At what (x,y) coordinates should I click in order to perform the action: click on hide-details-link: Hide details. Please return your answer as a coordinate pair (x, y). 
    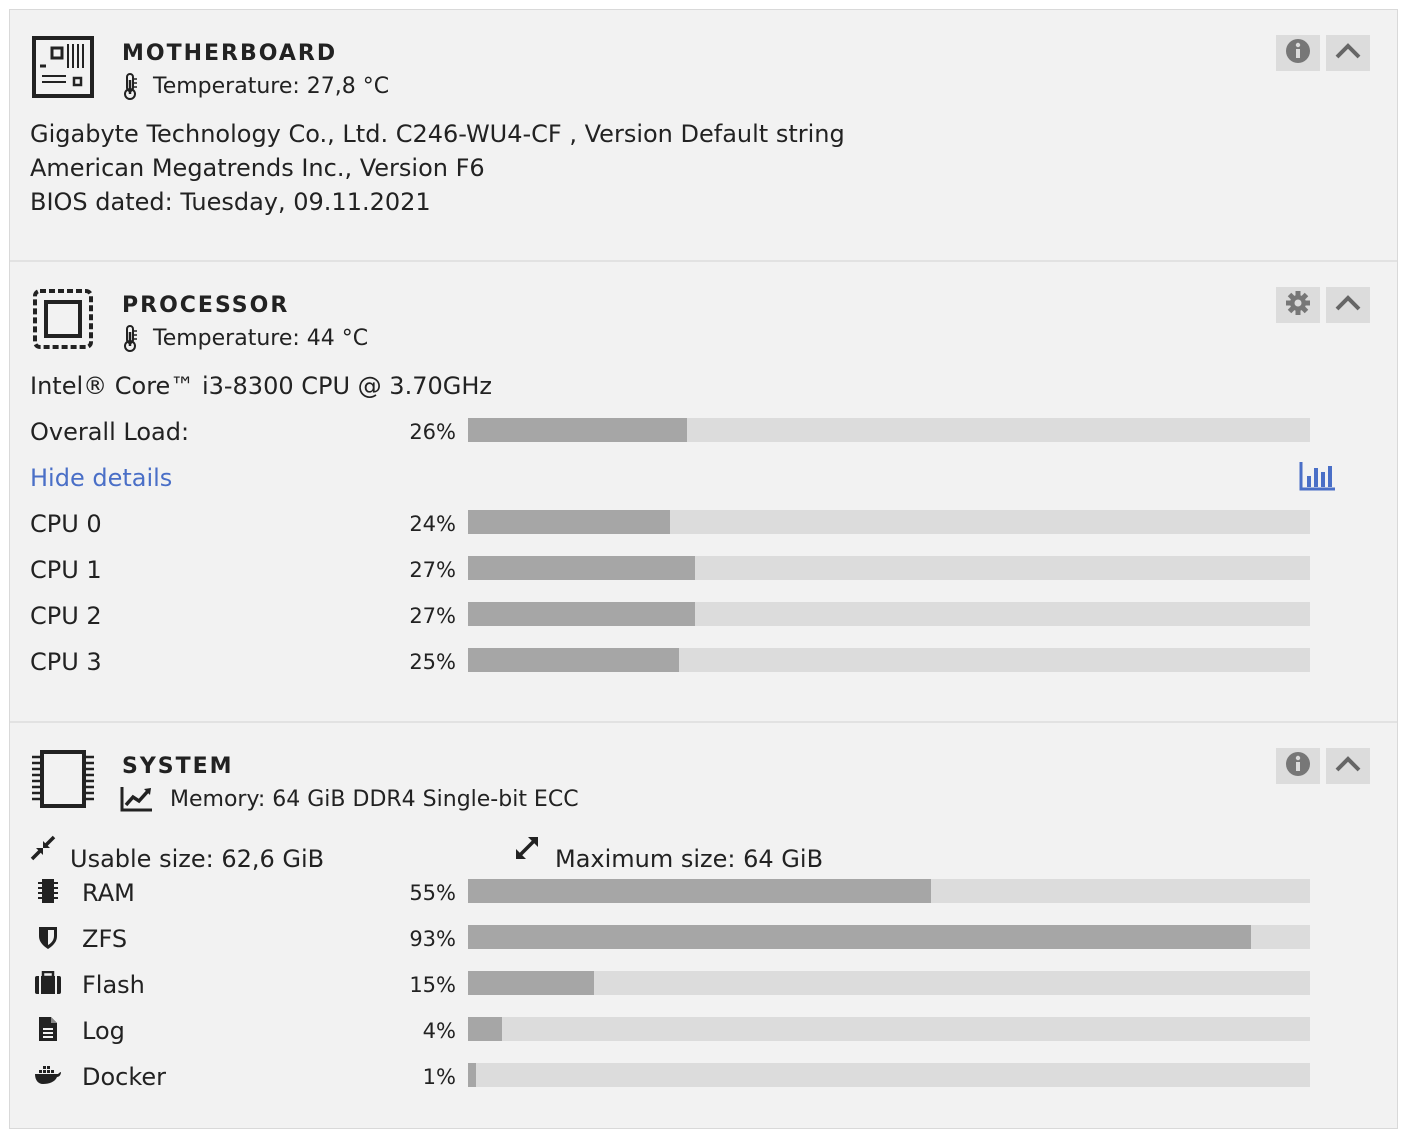
    Looking at the image, I should click on (101, 478).